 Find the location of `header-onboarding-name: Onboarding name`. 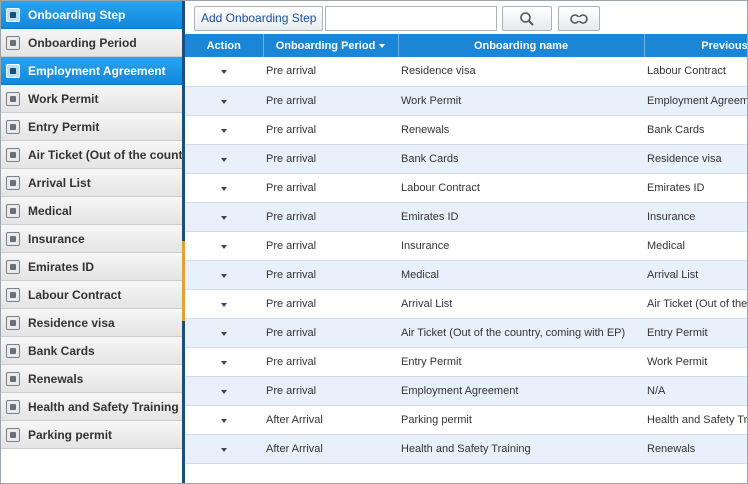

header-onboarding-name: Onboarding name is located at coordinates (521, 45).